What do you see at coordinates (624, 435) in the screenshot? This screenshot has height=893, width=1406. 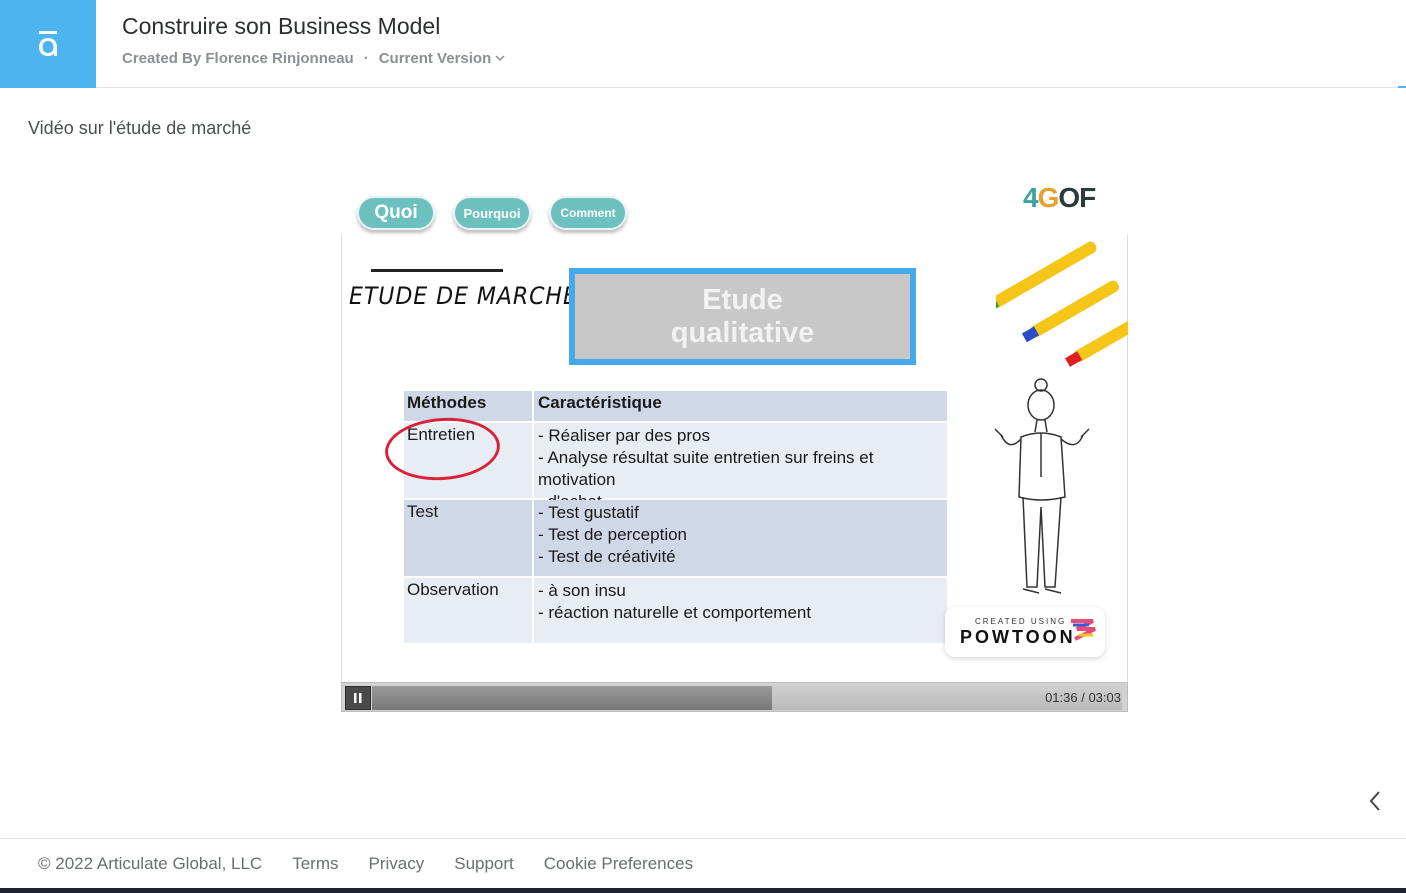 I see `characteristic-item: - Réaliser par des pros` at bounding box center [624, 435].